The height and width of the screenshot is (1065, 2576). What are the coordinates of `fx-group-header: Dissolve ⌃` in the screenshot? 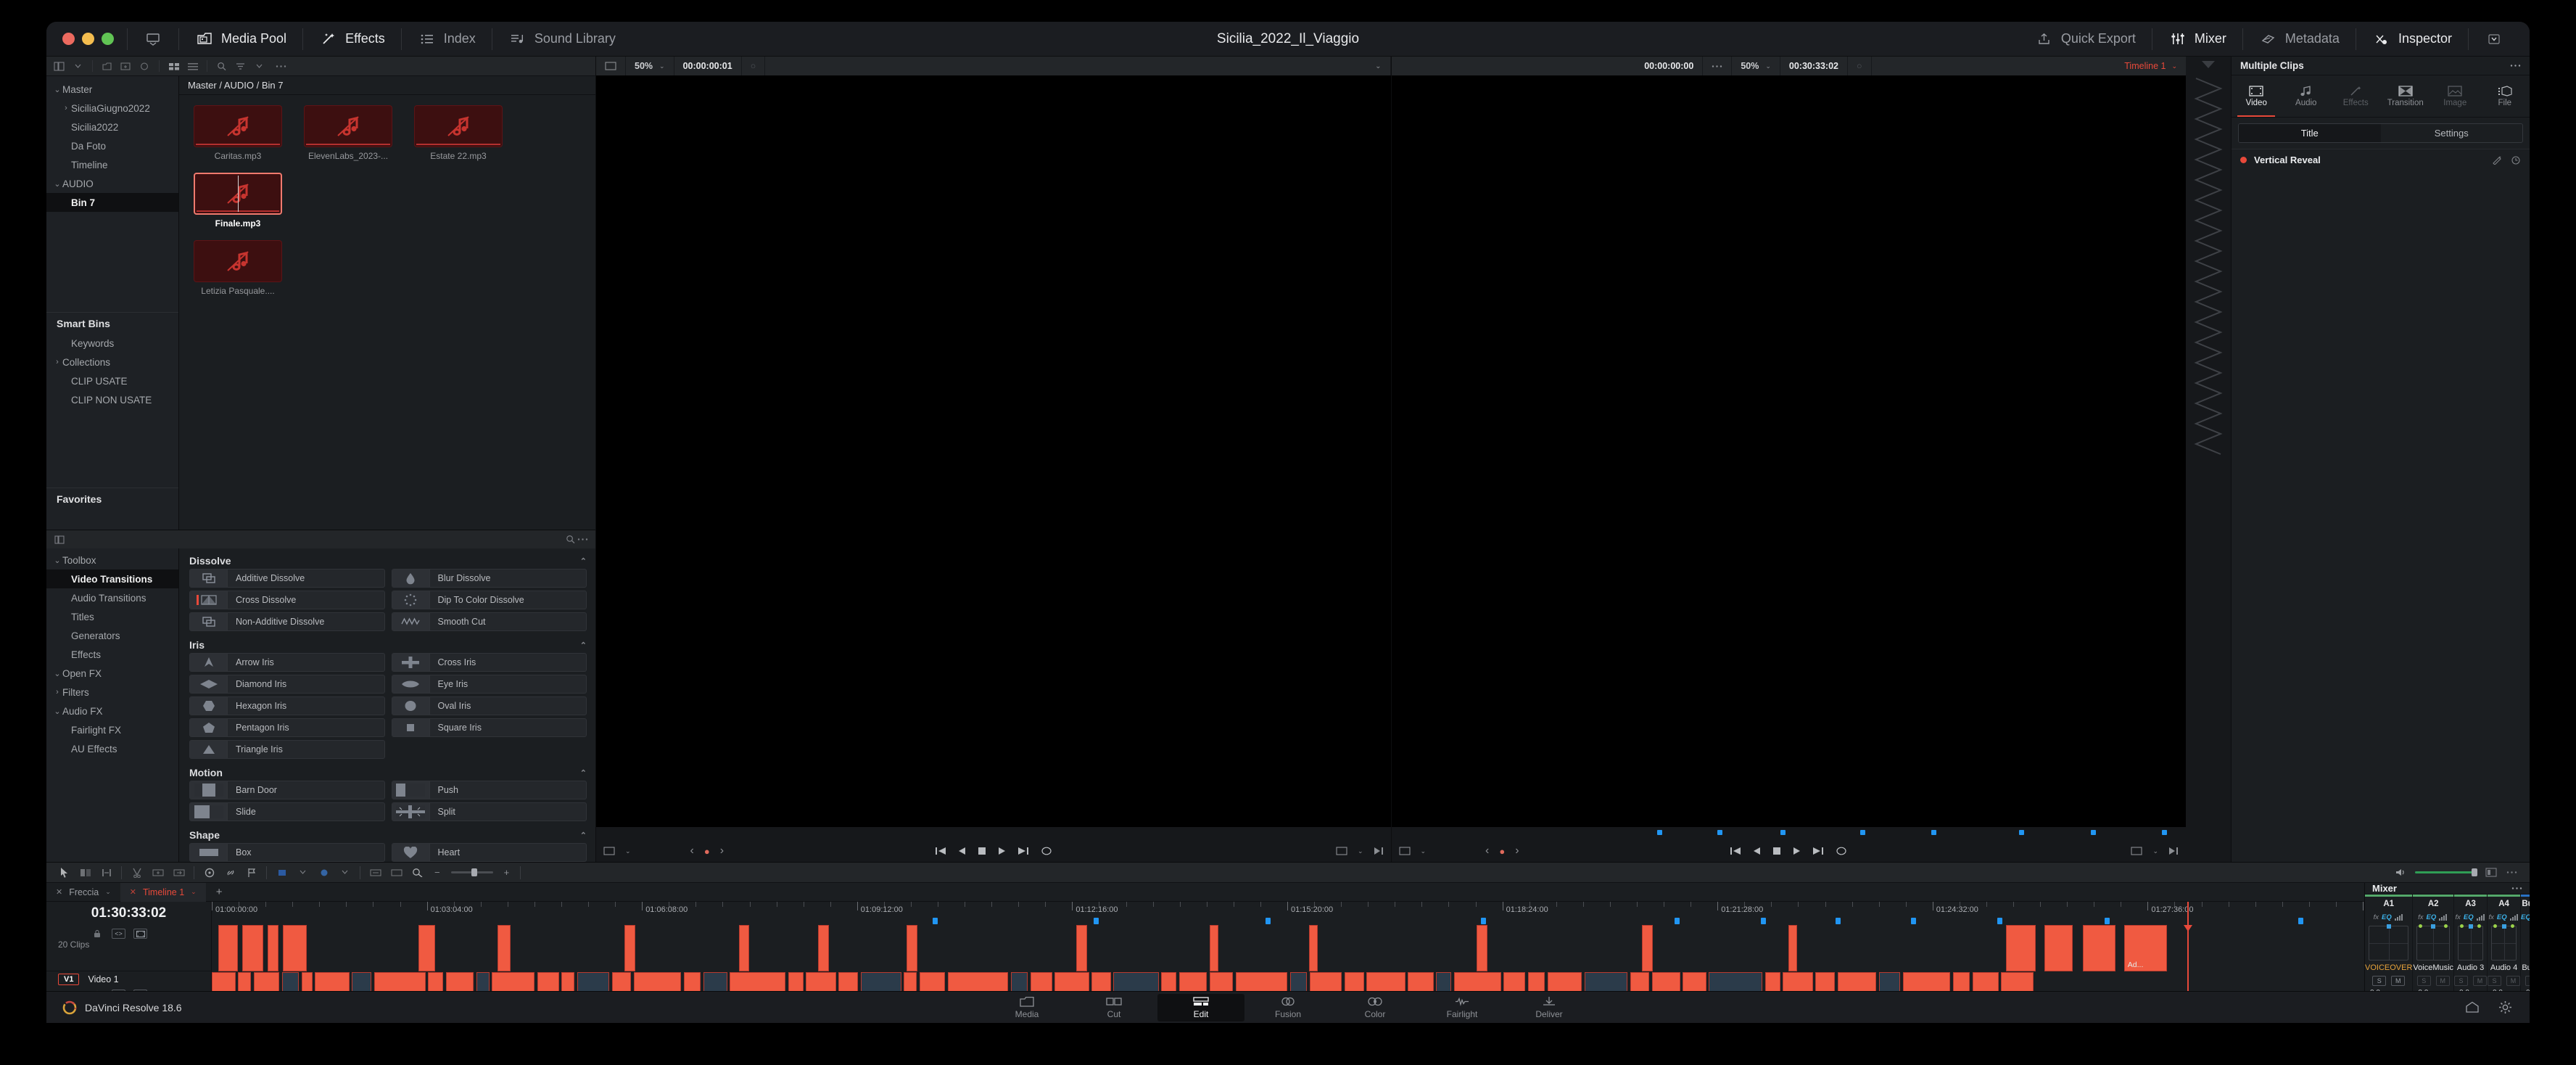 It's located at (388, 561).